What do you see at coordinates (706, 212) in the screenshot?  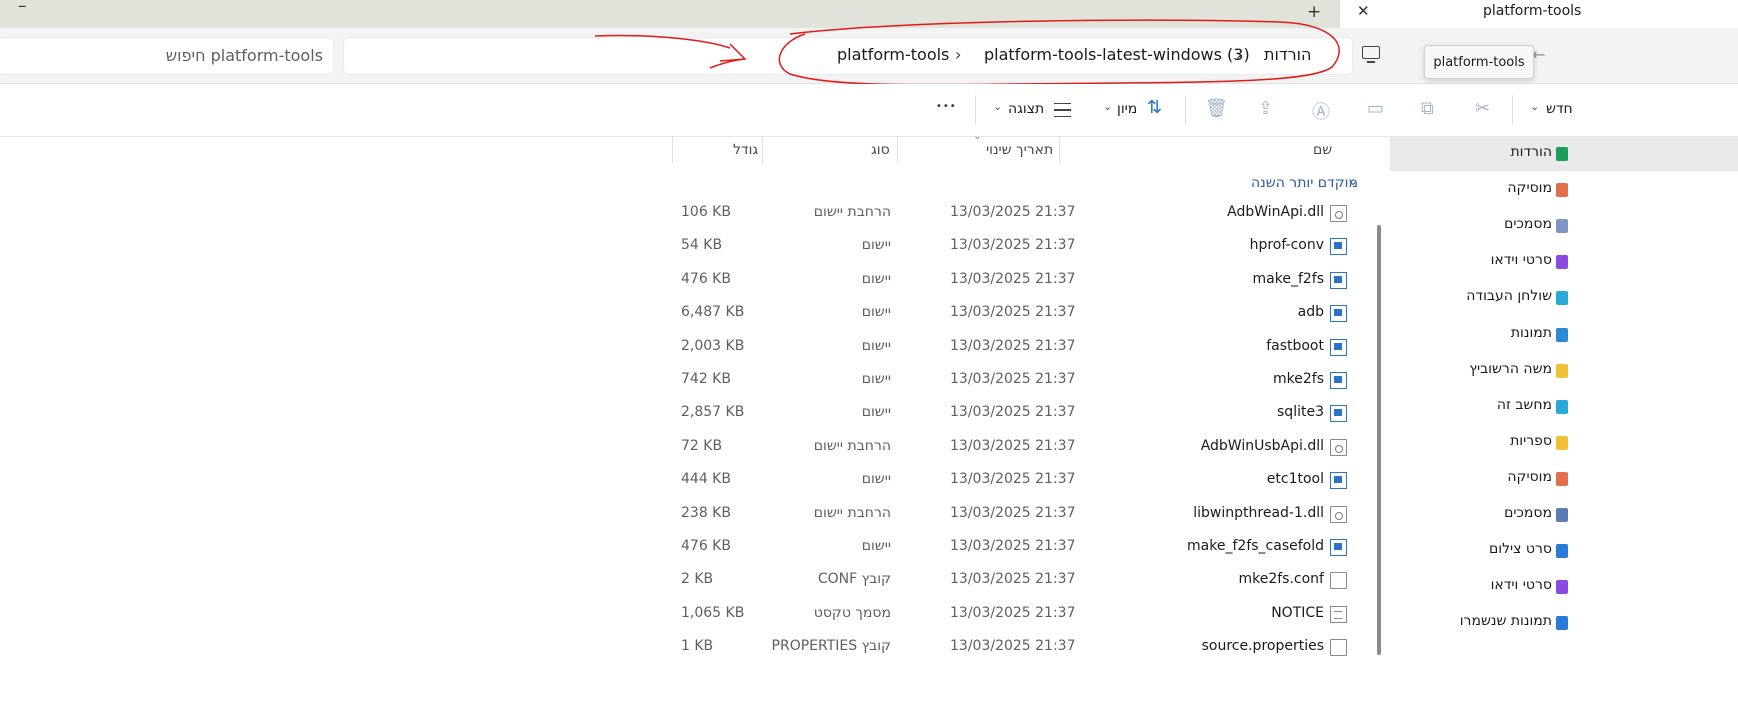 I see `file-size: 106 KB` at bounding box center [706, 212].